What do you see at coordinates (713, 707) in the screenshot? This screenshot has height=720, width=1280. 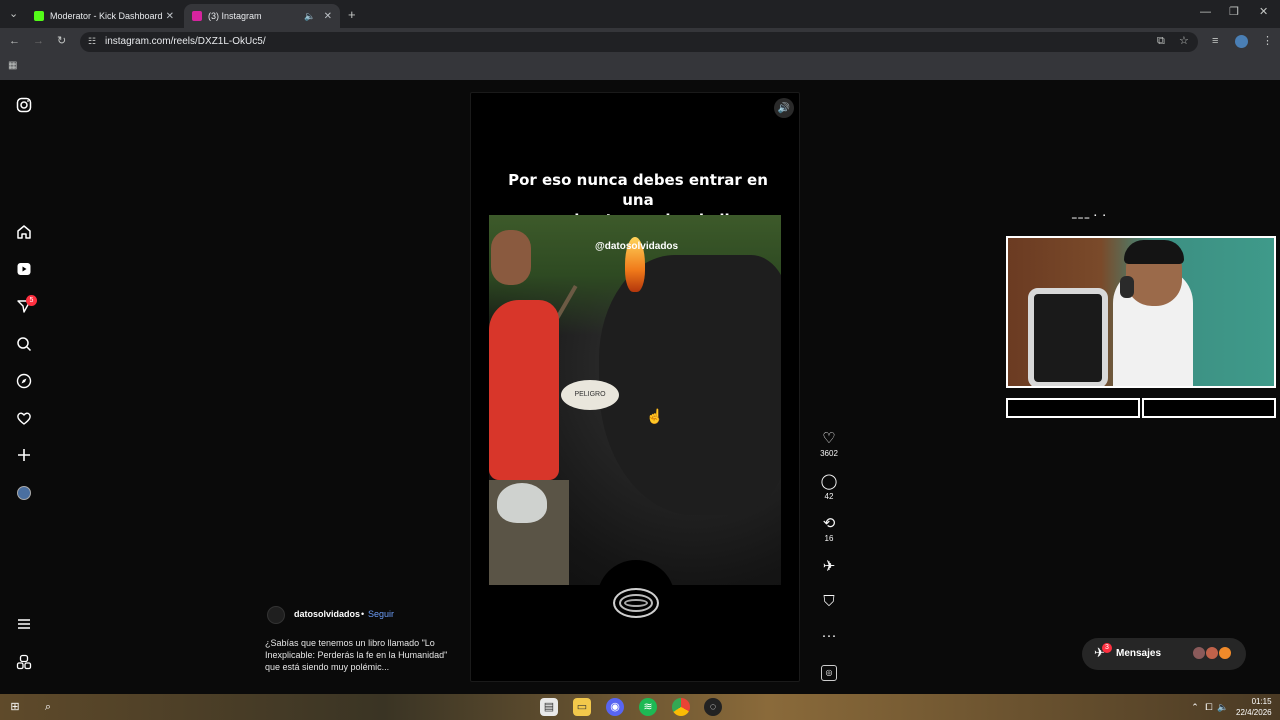 I see `obs-icon: ◌` at bounding box center [713, 707].